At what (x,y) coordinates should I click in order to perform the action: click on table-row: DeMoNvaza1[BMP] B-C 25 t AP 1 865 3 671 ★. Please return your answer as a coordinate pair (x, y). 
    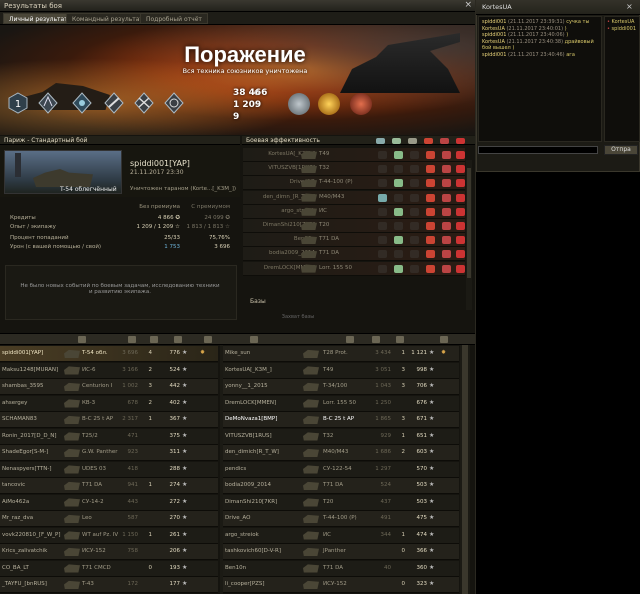
    Looking at the image, I should click on (341, 420).